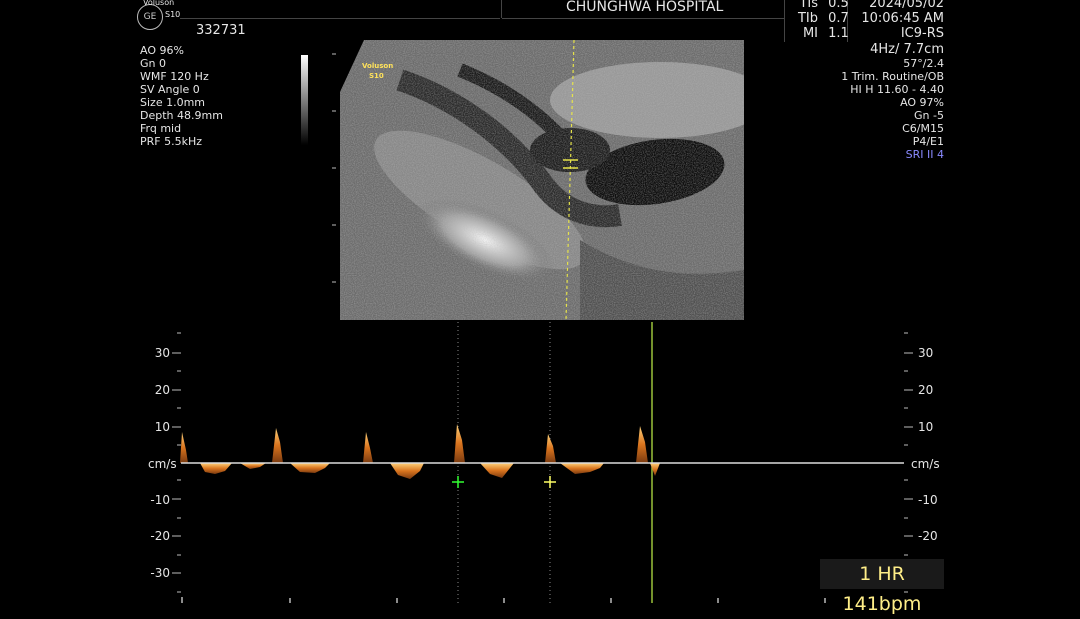 Image resolution: width=1080 pixels, height=619 pixels. I want to click on safety-label: TIs, so click(808, 5).